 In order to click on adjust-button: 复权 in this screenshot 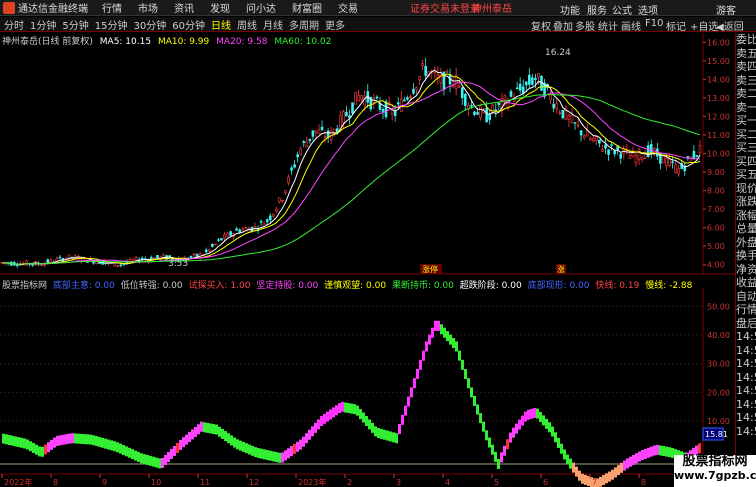, I will do `click(541, 25)`.